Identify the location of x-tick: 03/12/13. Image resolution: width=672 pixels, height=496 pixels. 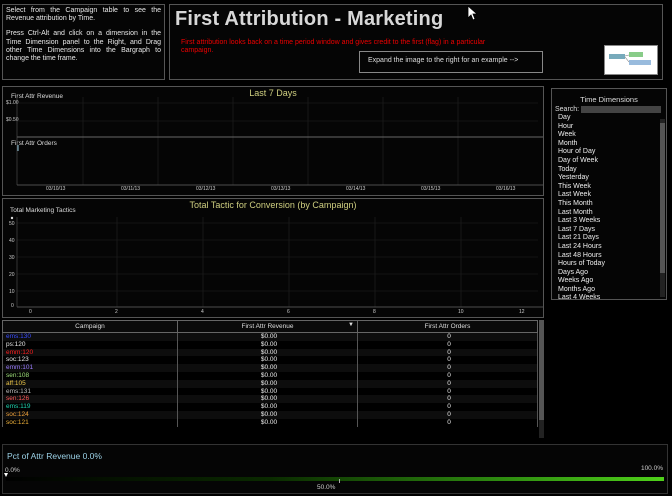
(206, 189).